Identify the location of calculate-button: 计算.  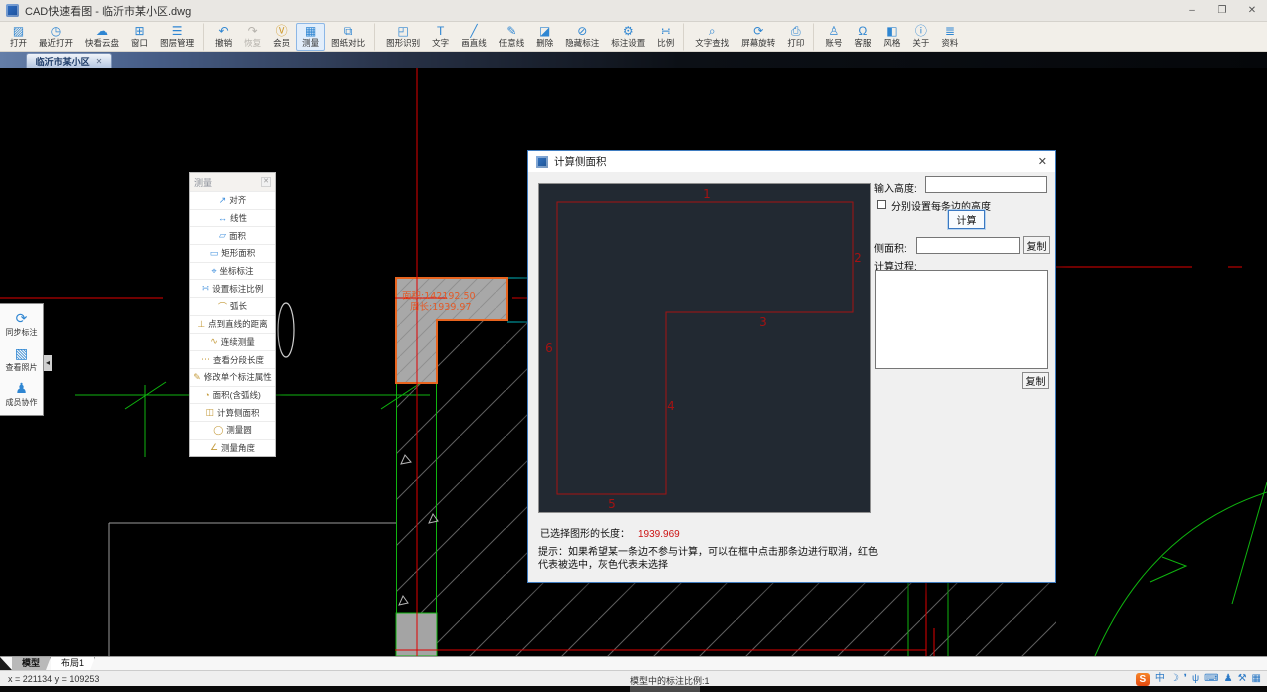
(966, 219).